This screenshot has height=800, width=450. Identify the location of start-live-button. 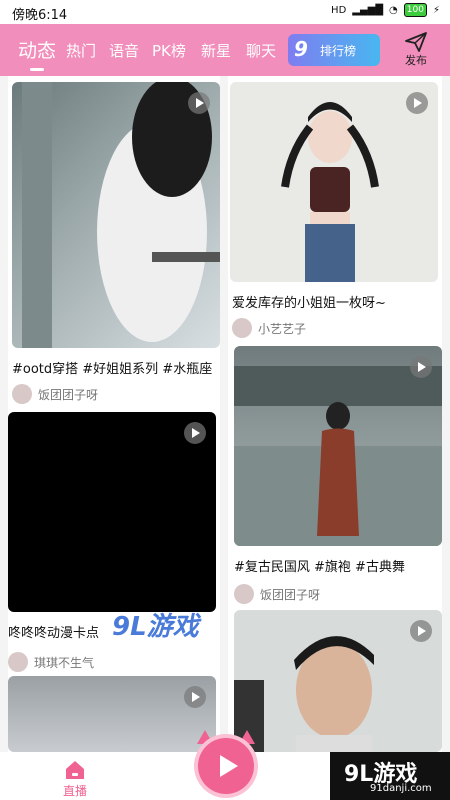
(226, 766).